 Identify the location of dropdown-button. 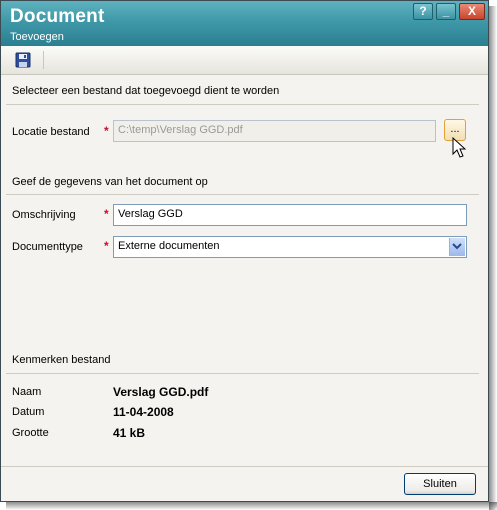
(457, 247).